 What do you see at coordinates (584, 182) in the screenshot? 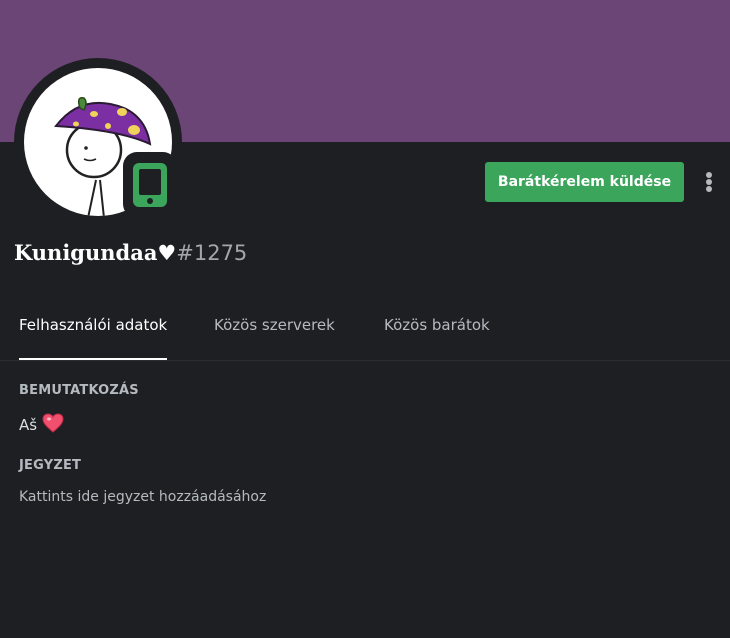
I see `send-friend-request-button: Barátkérelem küldése` at bounding box center [584, 182].